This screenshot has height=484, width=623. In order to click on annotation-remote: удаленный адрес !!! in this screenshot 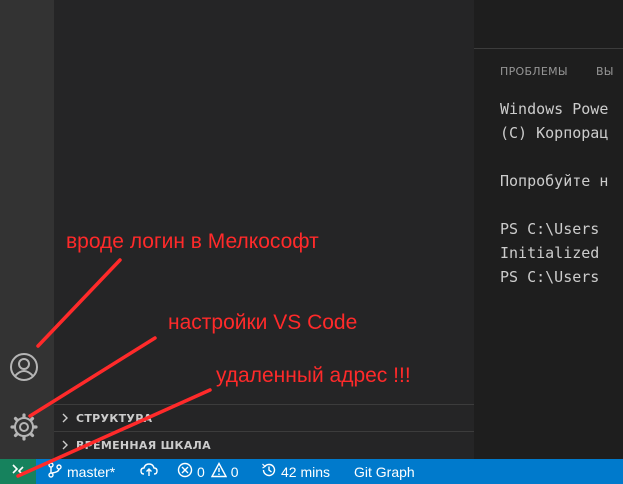, I will do `click(313, 375)`.